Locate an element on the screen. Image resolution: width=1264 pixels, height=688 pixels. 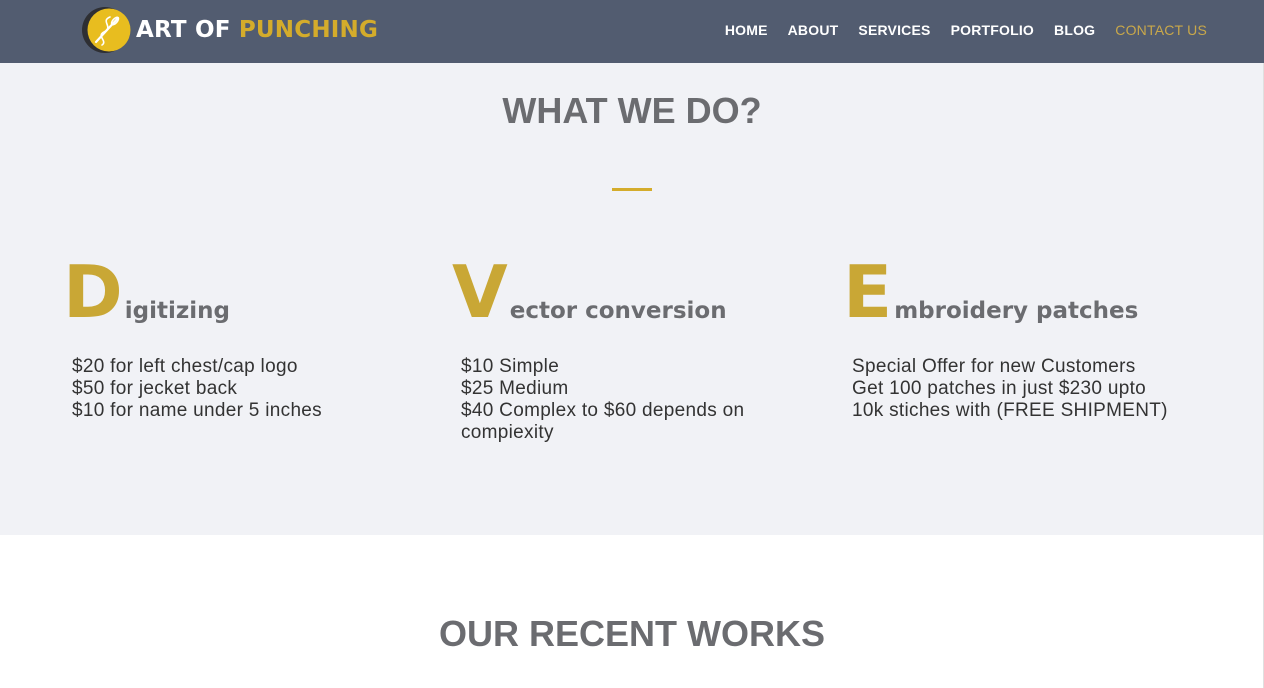
service-title: ector conversion is located at coordinates (618, 311).